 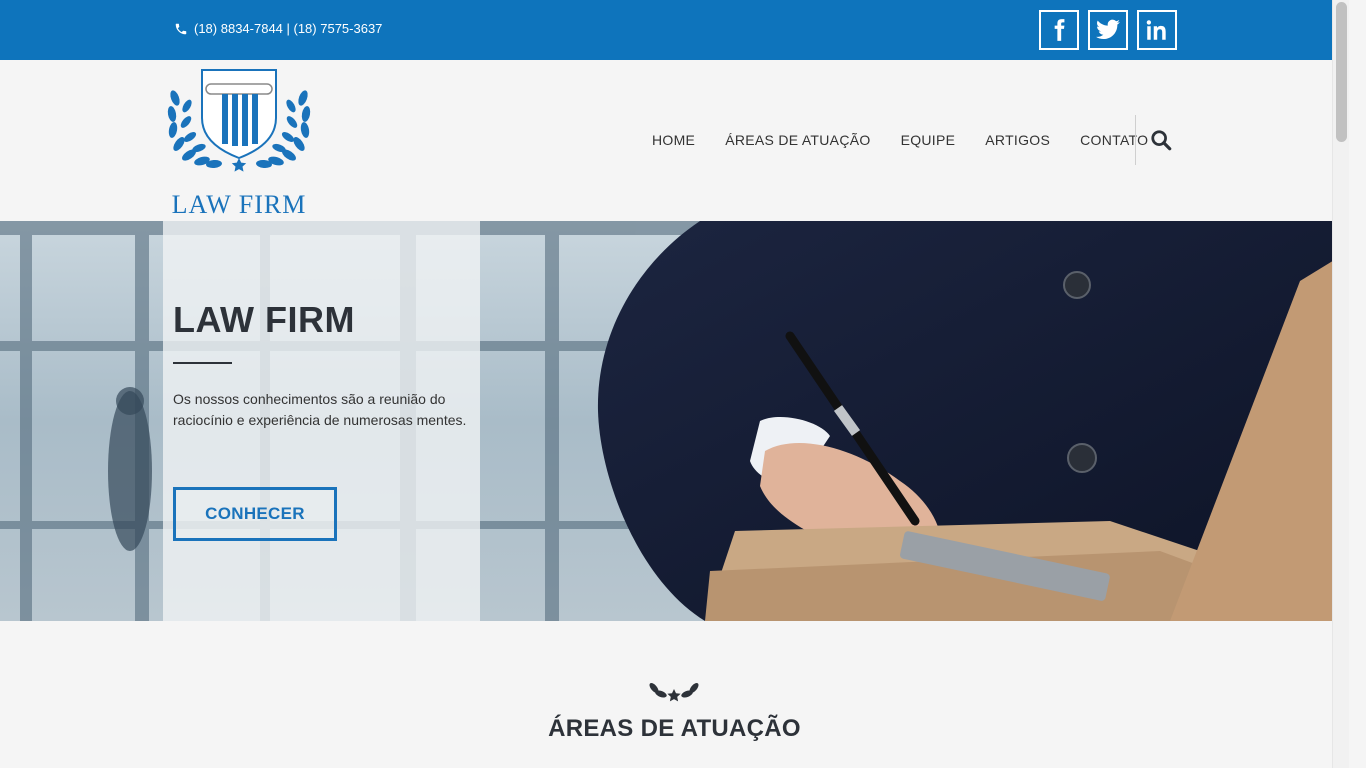 I want to click on scrollbar, so click(x=1340, y=384).